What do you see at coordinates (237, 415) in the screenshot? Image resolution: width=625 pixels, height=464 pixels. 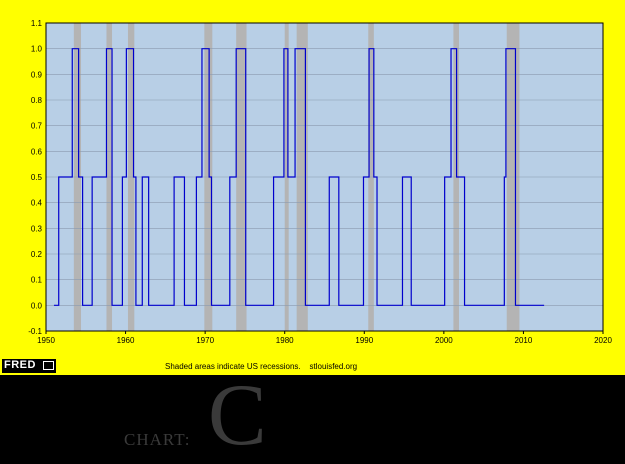 I see `watermark-big-letter: C` at bounding box center [237, 415].